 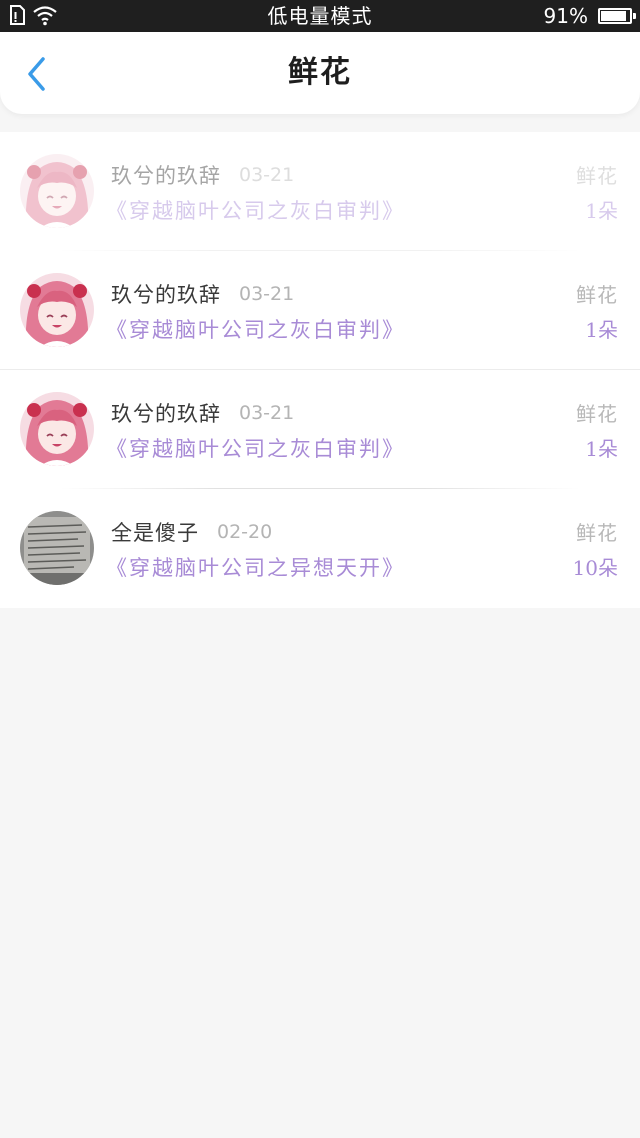 I want to click on battery-status: 91%, so click(x=589, y=16).